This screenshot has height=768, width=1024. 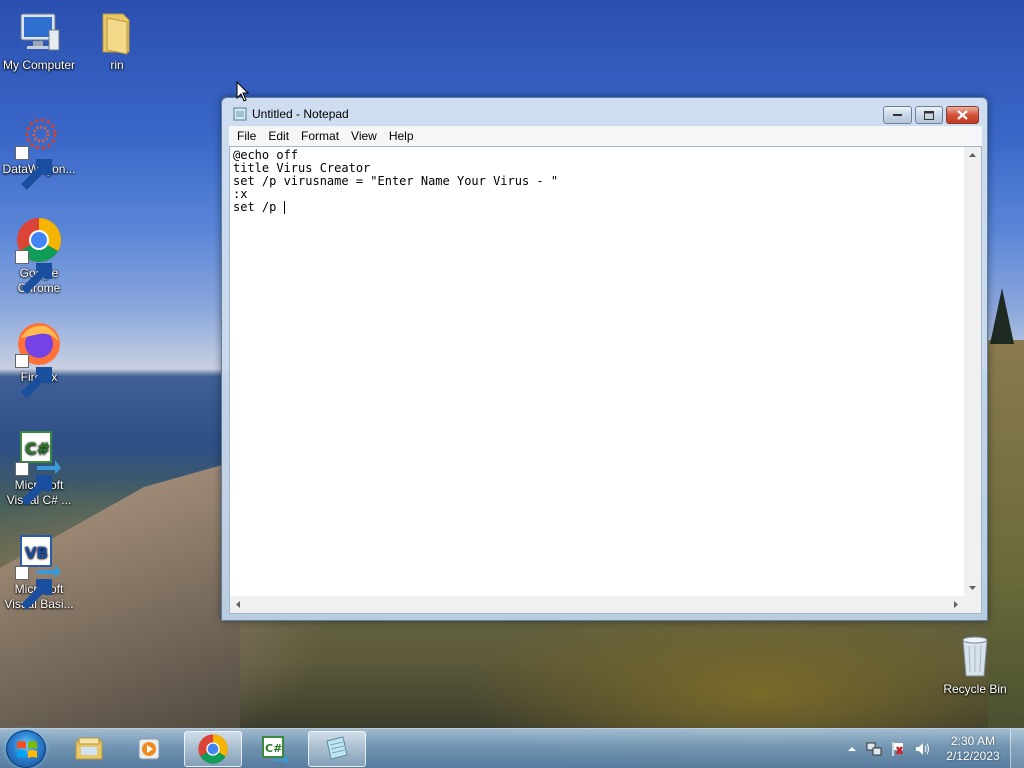 What do you see at coordinates (1002, 316) in the screenshot?
I see `wallpaper-tree` at bounding box center [1002, 316].